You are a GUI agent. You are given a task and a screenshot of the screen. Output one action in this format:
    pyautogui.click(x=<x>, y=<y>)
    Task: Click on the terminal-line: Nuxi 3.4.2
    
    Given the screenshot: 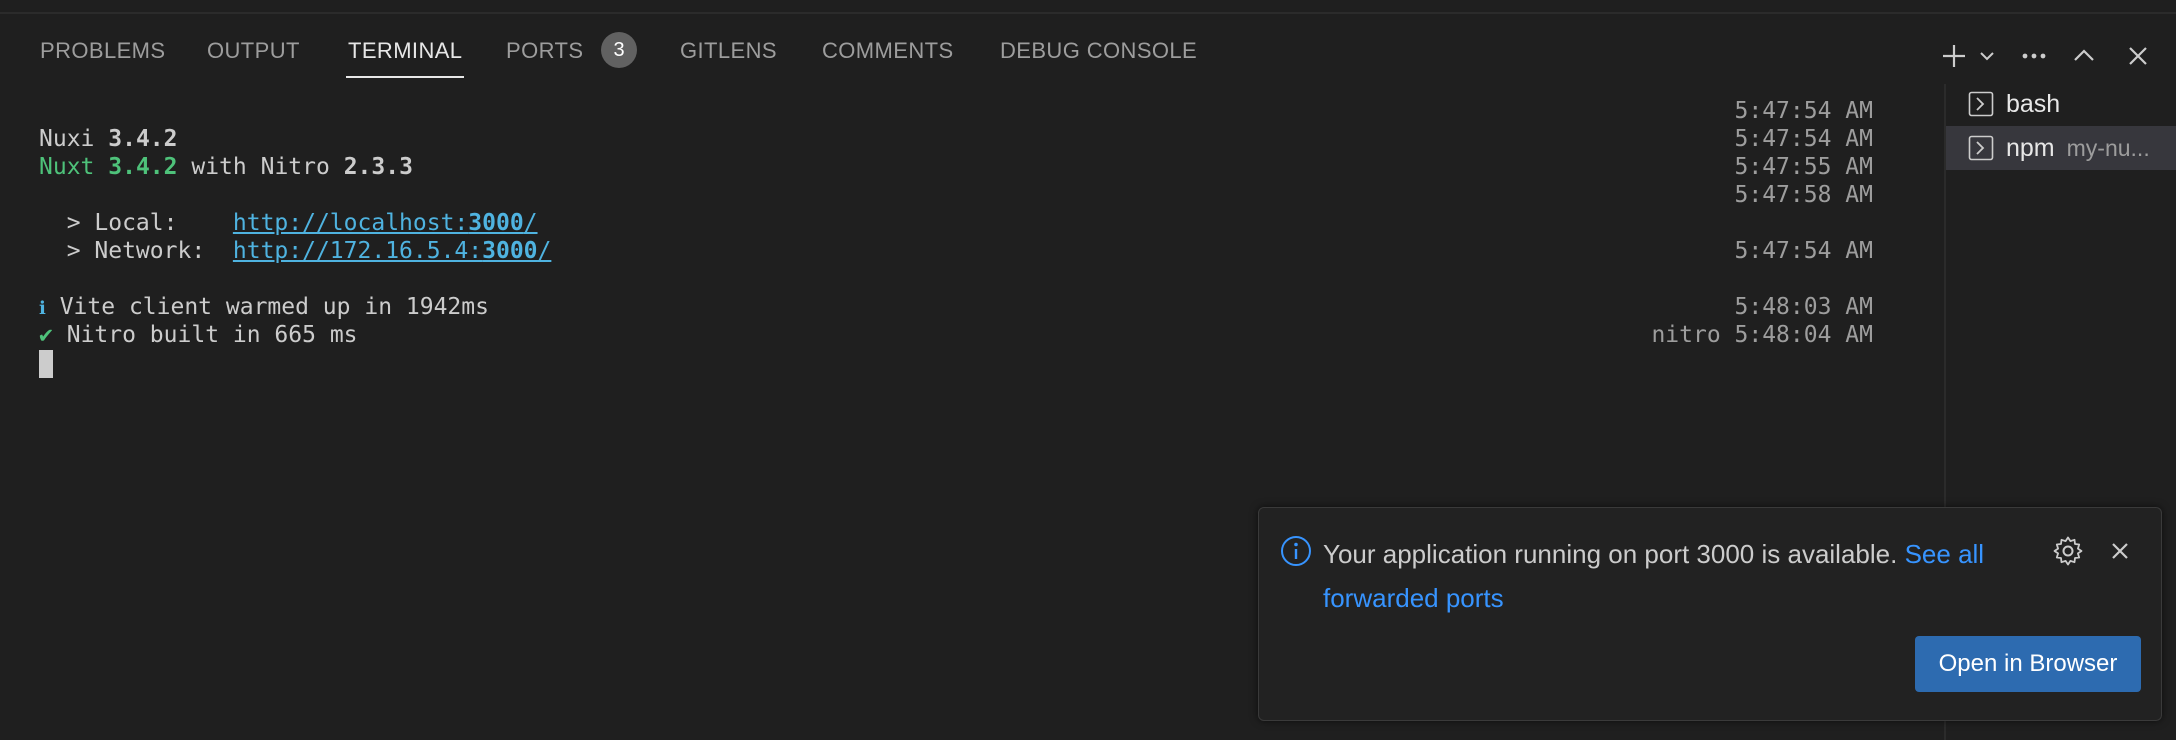 What is the action you would take?
    pyautogui.click(x=108, y=139)
    